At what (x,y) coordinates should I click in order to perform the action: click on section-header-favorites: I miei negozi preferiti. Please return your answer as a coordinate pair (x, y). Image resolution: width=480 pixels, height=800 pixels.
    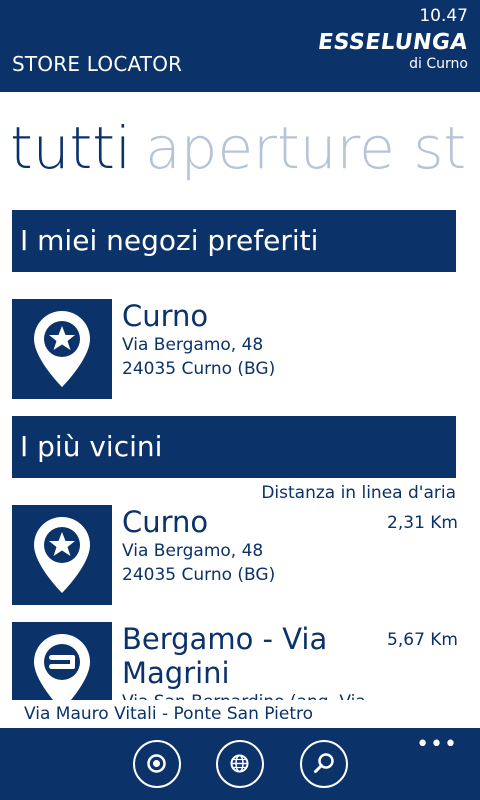
    Looking at the image, I should click on (234, 241).